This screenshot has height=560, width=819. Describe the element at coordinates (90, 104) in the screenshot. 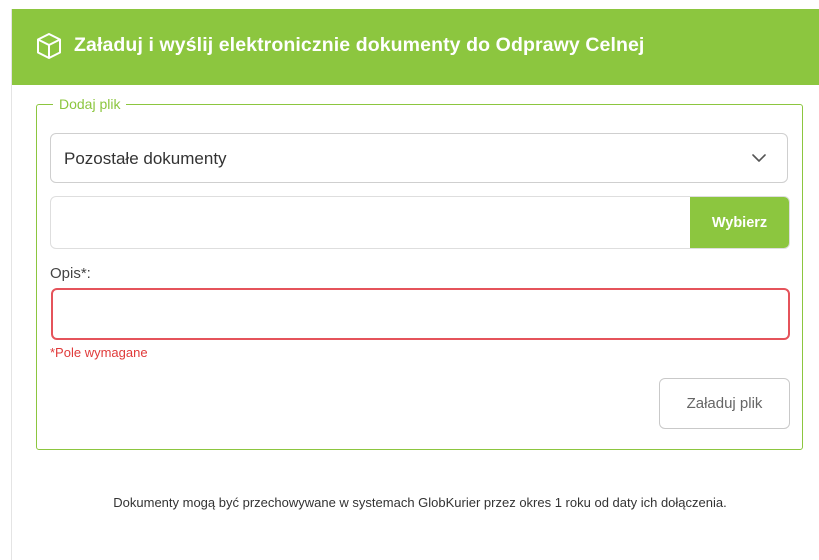

I see `add-file-legend: Dodaj plik` at that location.